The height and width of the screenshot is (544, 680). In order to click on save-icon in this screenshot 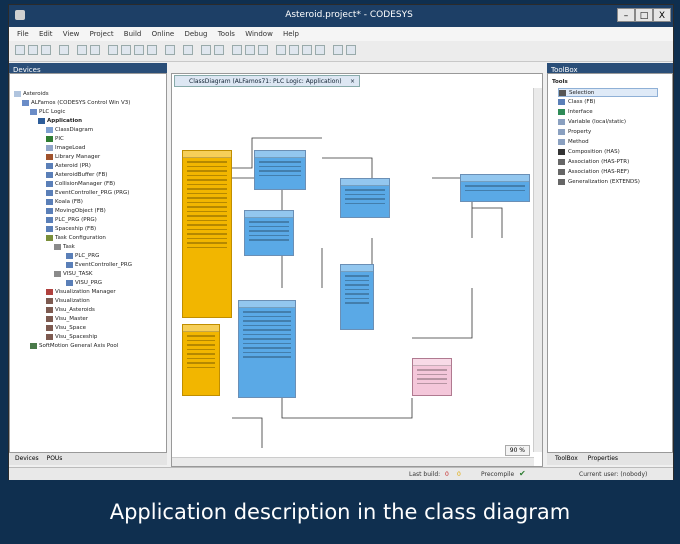, I will do `click(46, 50)`.